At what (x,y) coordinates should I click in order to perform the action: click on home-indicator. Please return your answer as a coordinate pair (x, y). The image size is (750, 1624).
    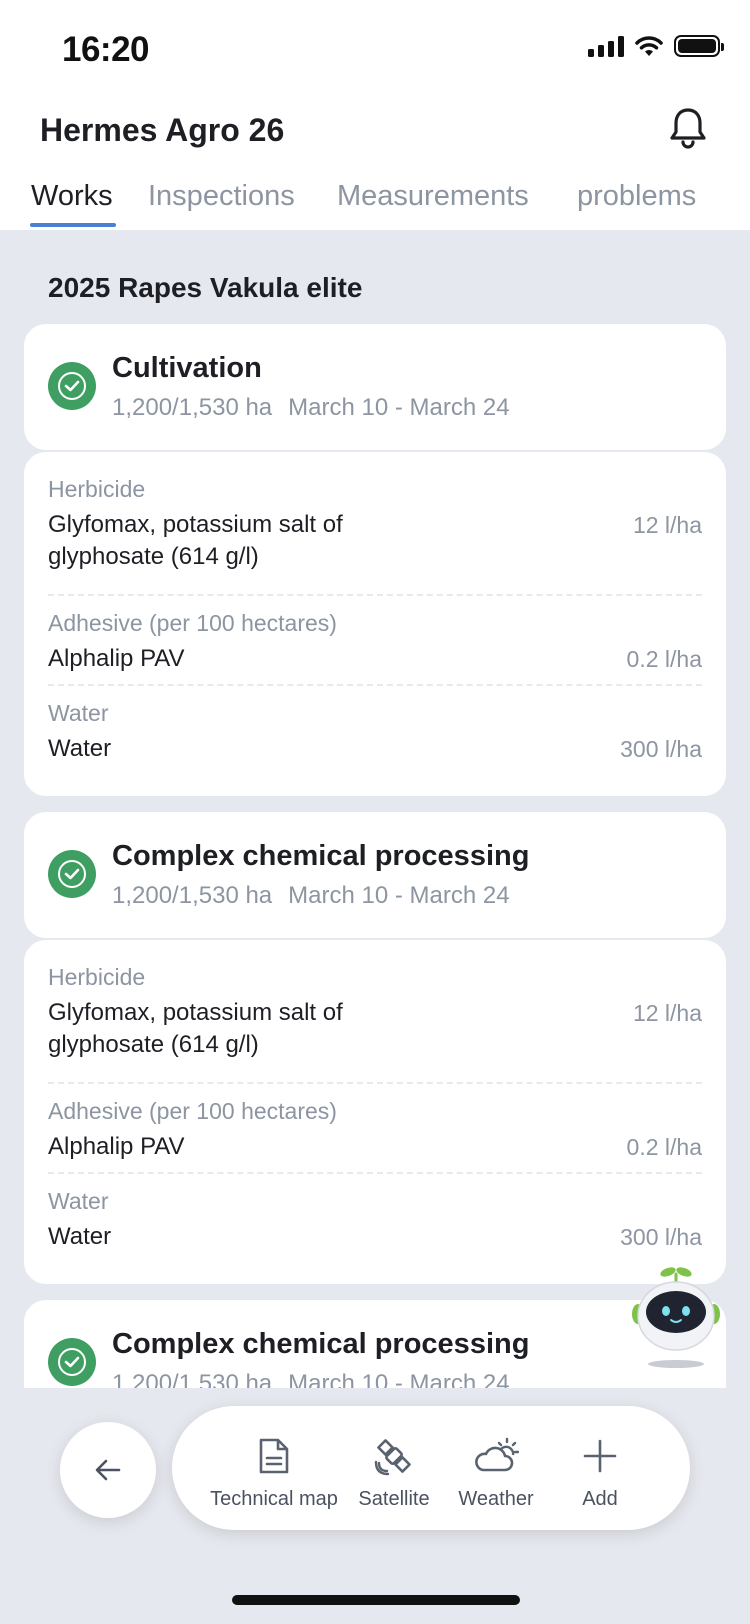
    Looking at the image, I should click on (376, 1600).